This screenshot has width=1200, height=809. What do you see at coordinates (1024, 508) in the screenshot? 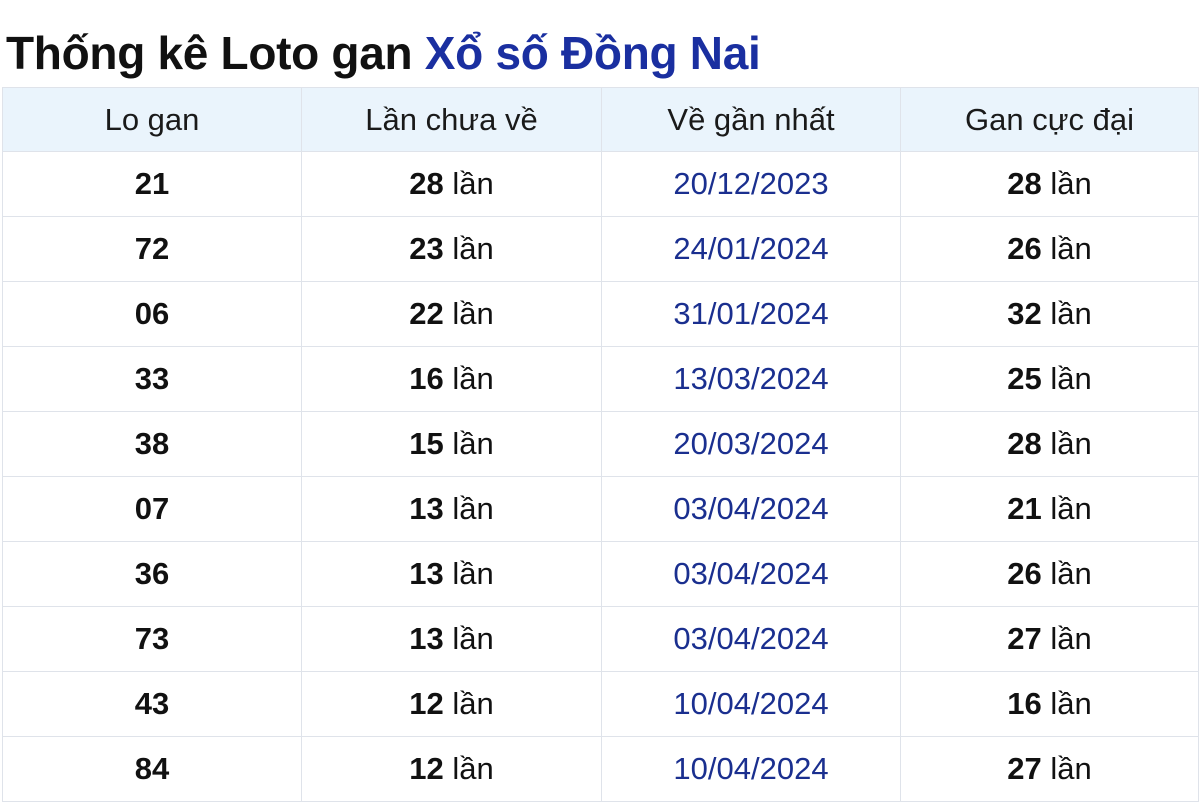
I see `max-gap-value: 21` at bounding box center [1024, 508].